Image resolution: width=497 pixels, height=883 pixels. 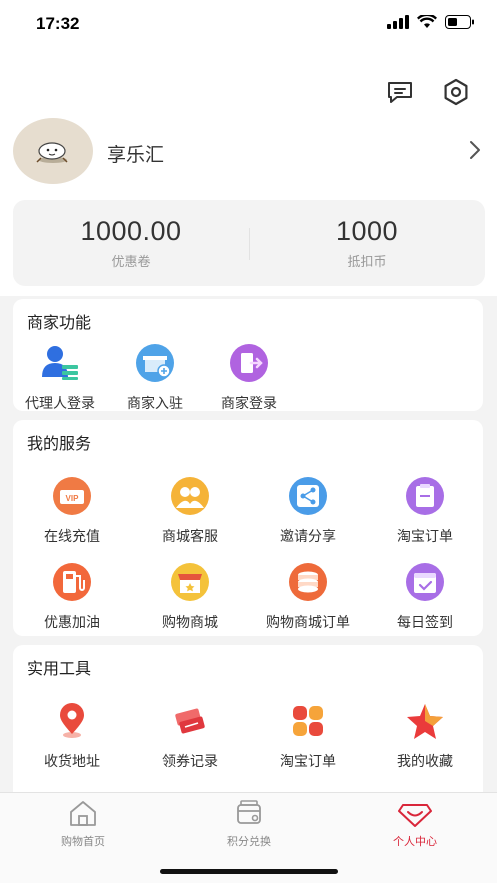 I want to click on merchant-login-button: 商家登录, so click(x=249, y=378).